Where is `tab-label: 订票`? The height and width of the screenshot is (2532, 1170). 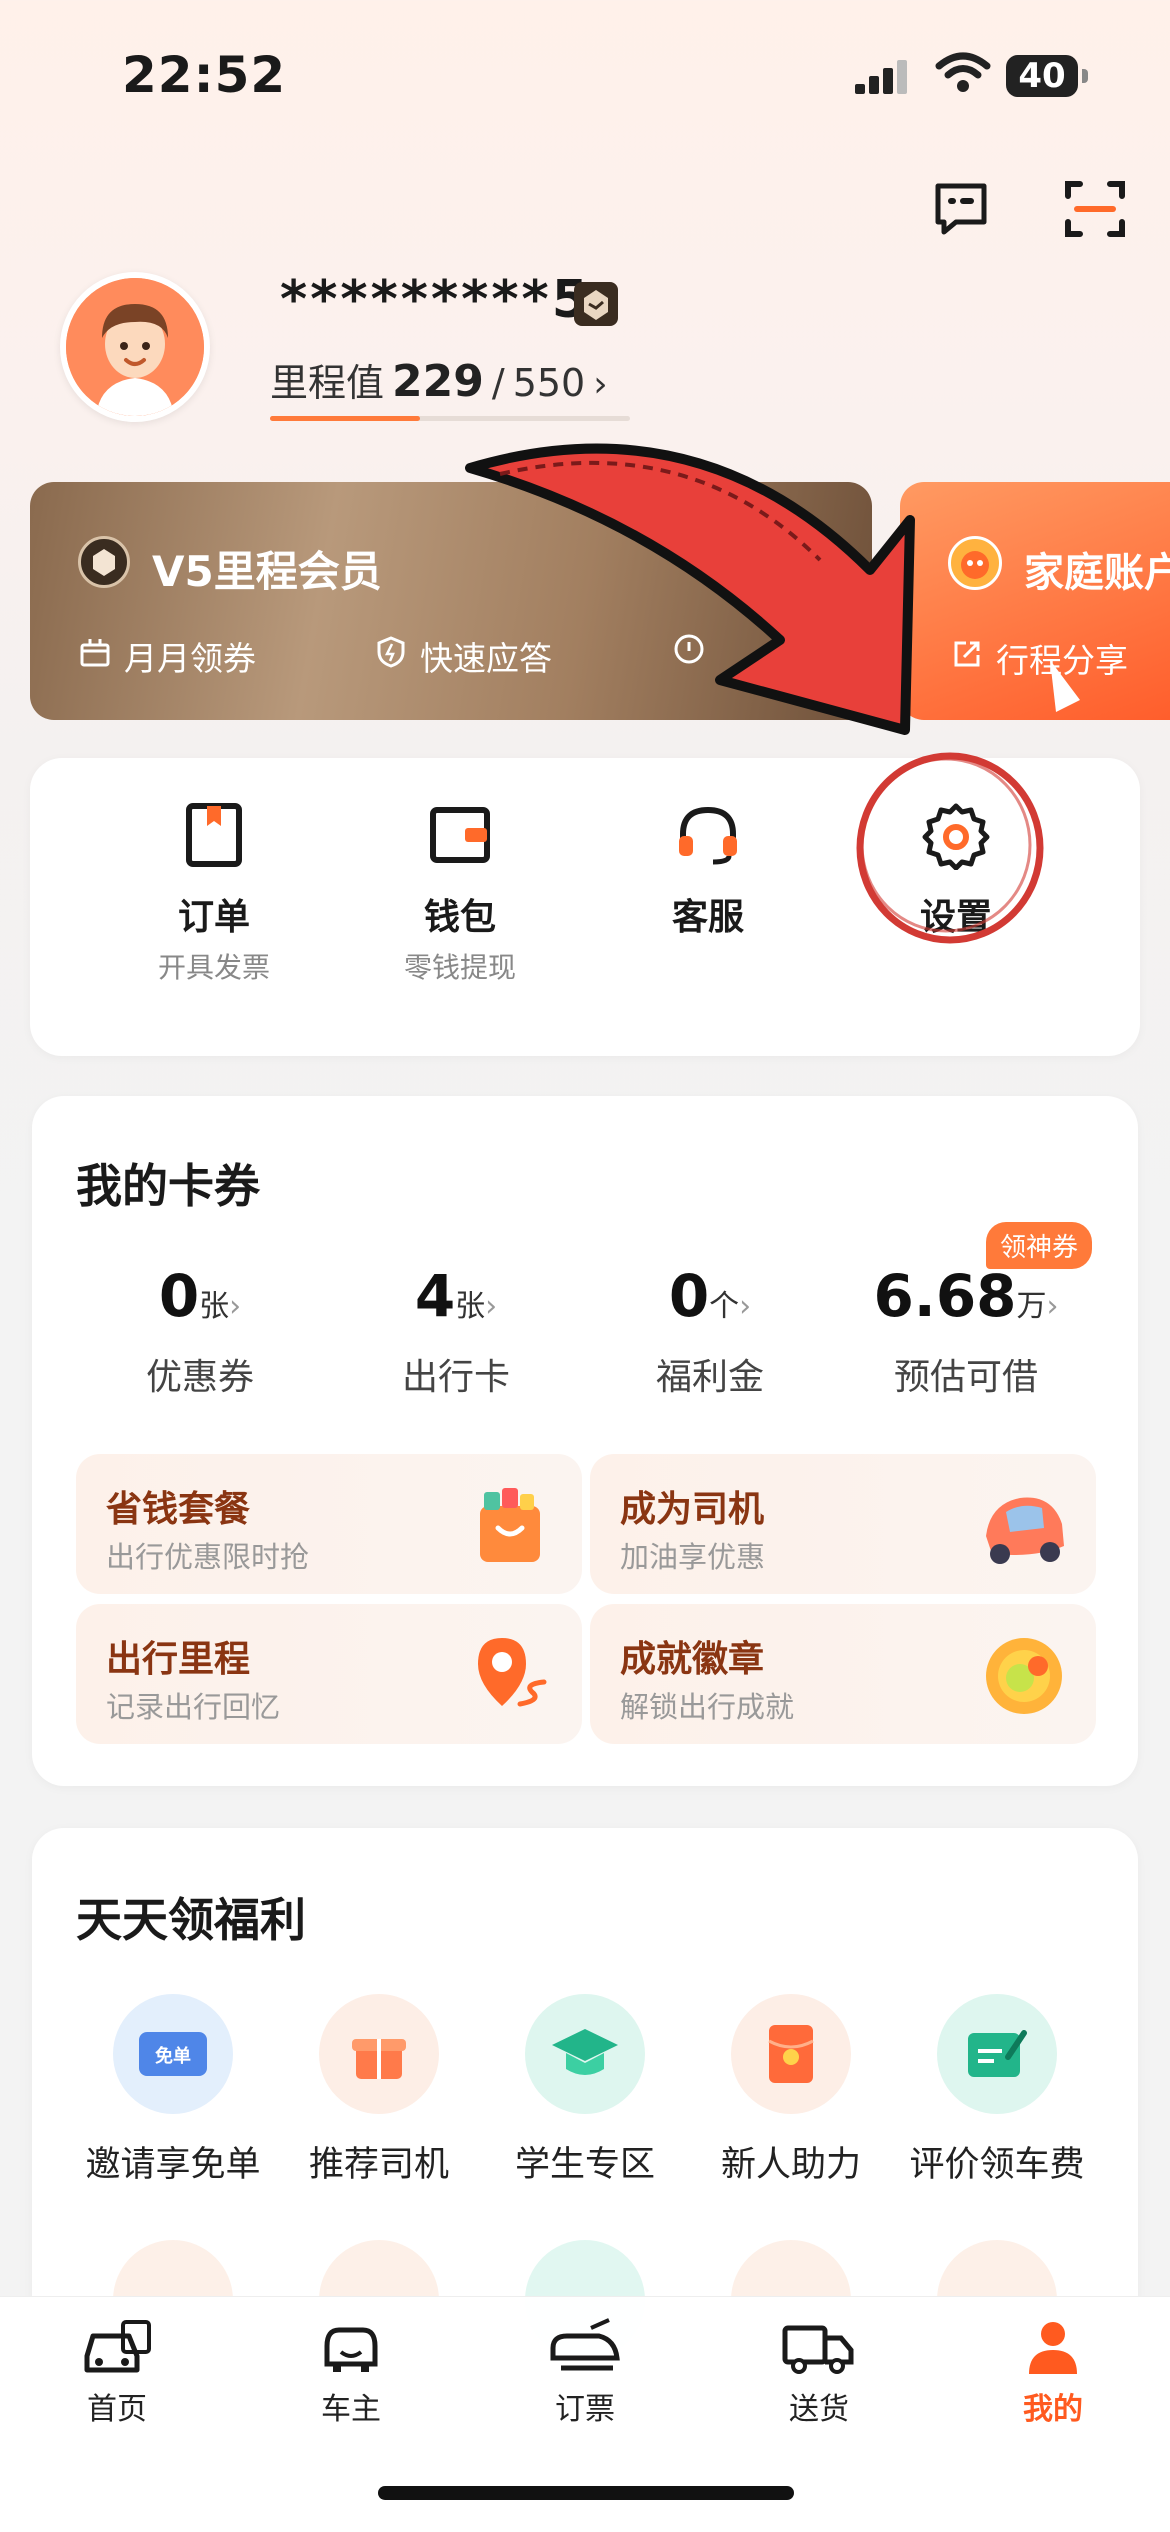
tab-label: 订票 is located at coordinates (585, 2409).